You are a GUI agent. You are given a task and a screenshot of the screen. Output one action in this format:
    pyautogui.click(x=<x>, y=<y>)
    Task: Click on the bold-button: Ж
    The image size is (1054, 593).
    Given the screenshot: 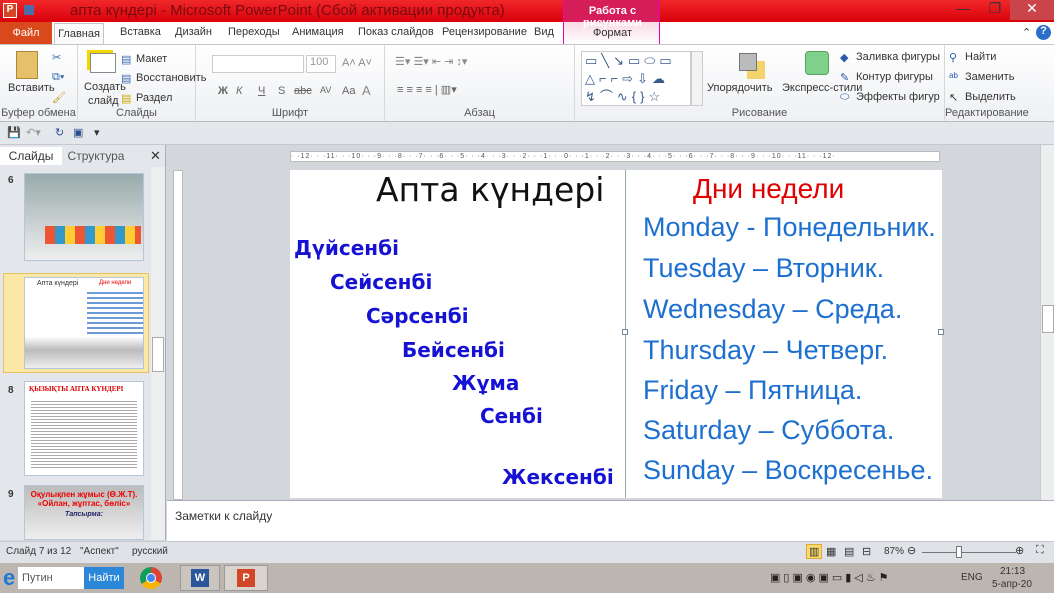 What is the action you would take?
    pyautogui.click(x=223, y=91)
    